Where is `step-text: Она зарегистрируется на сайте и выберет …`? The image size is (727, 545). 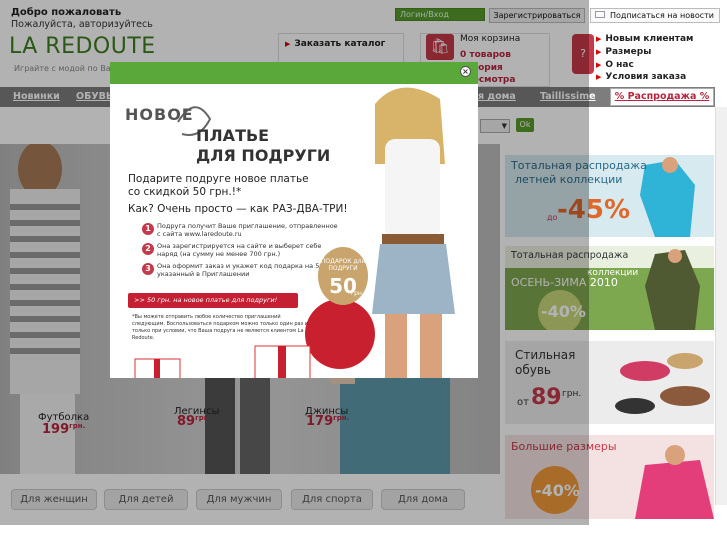 step-text: Она зарегистрируется на сайте и выберет … is located at coordinates (239, 250).